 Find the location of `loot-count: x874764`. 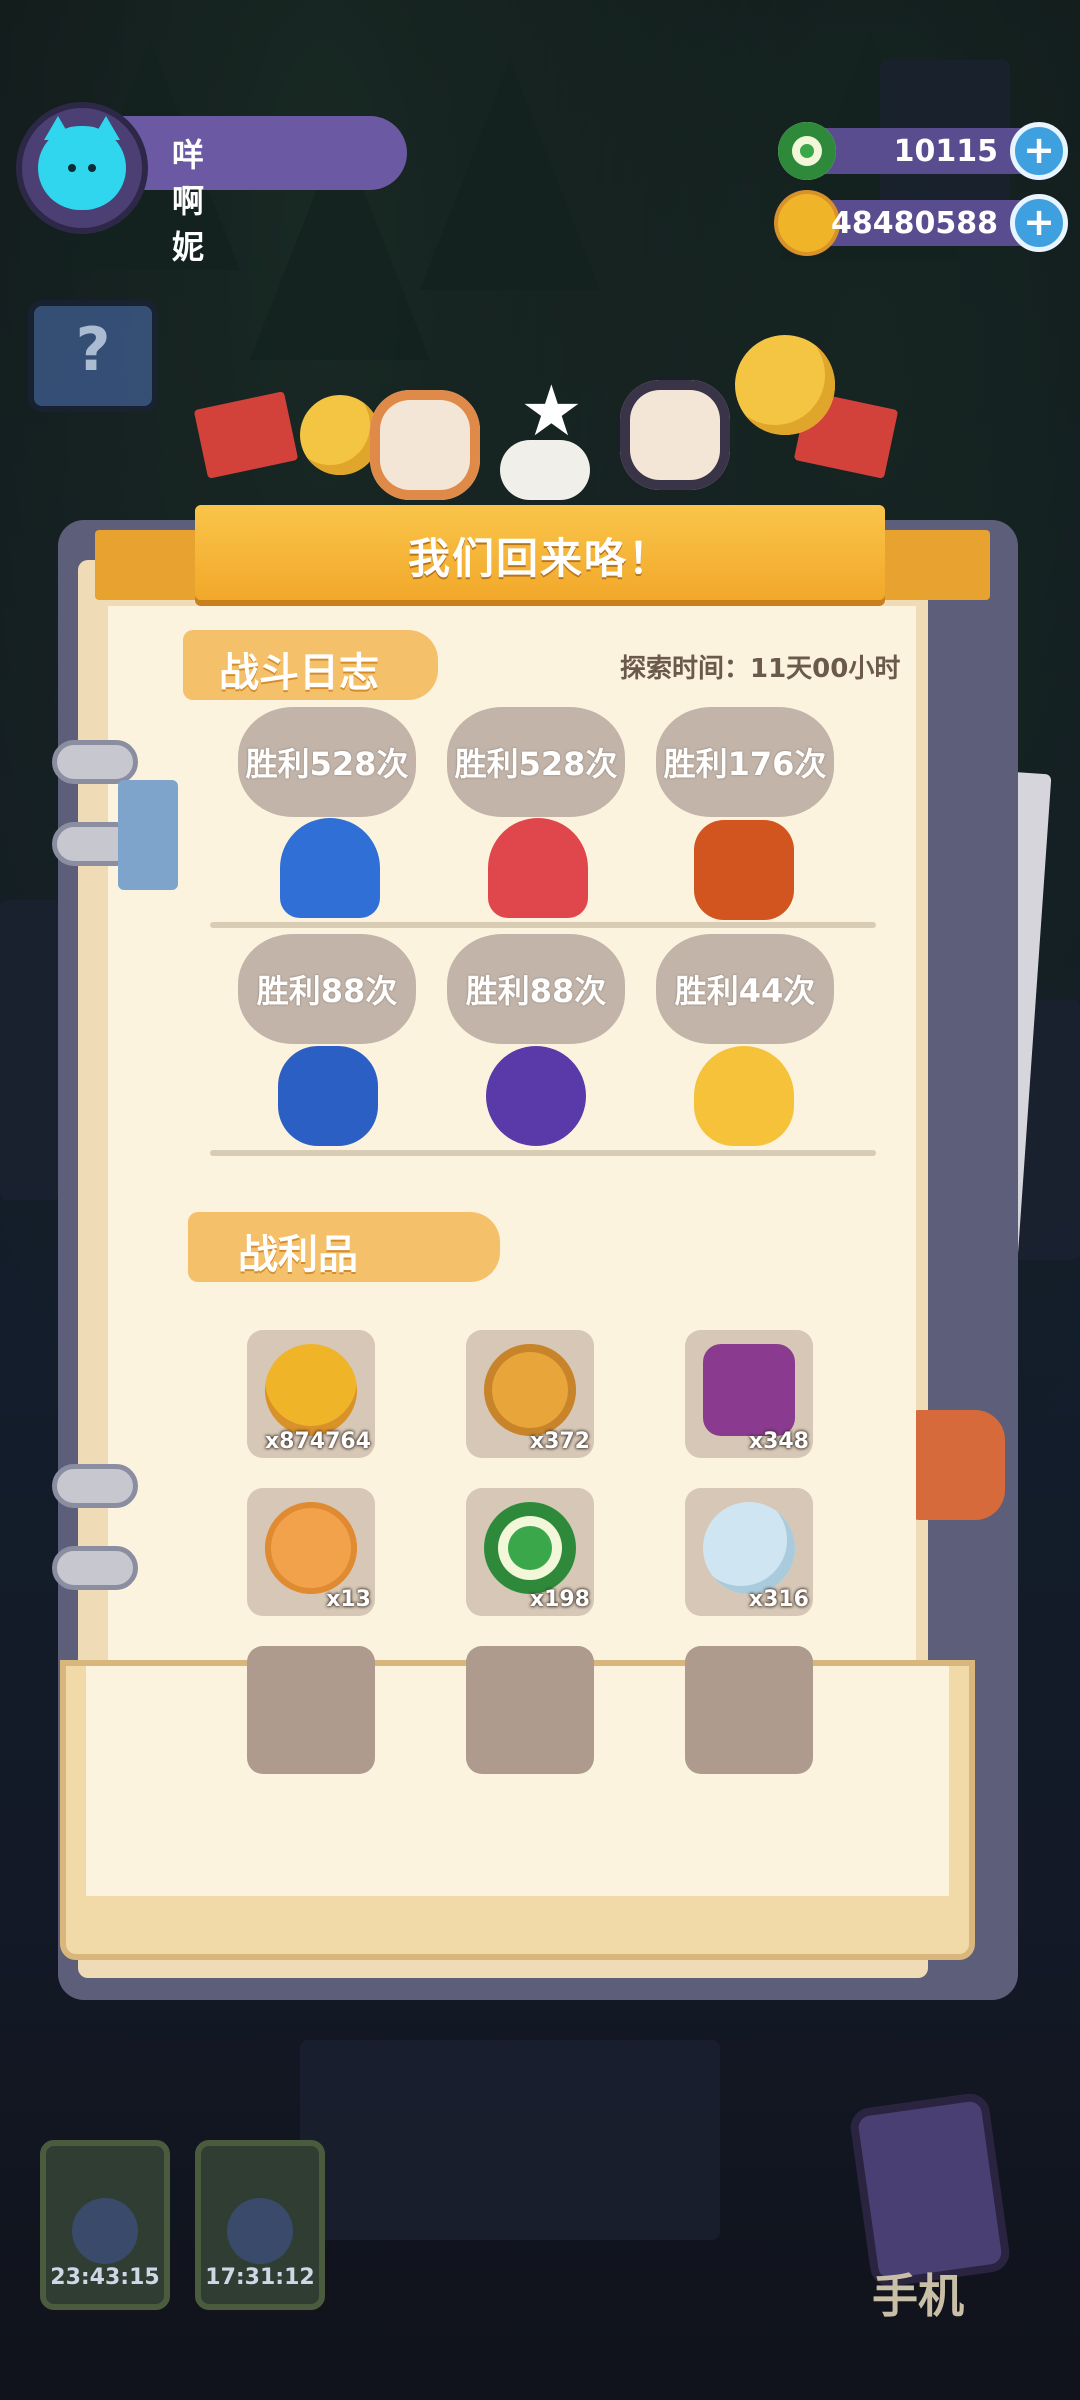

loot-count: x874764 is located at coordinates (317, 1441).